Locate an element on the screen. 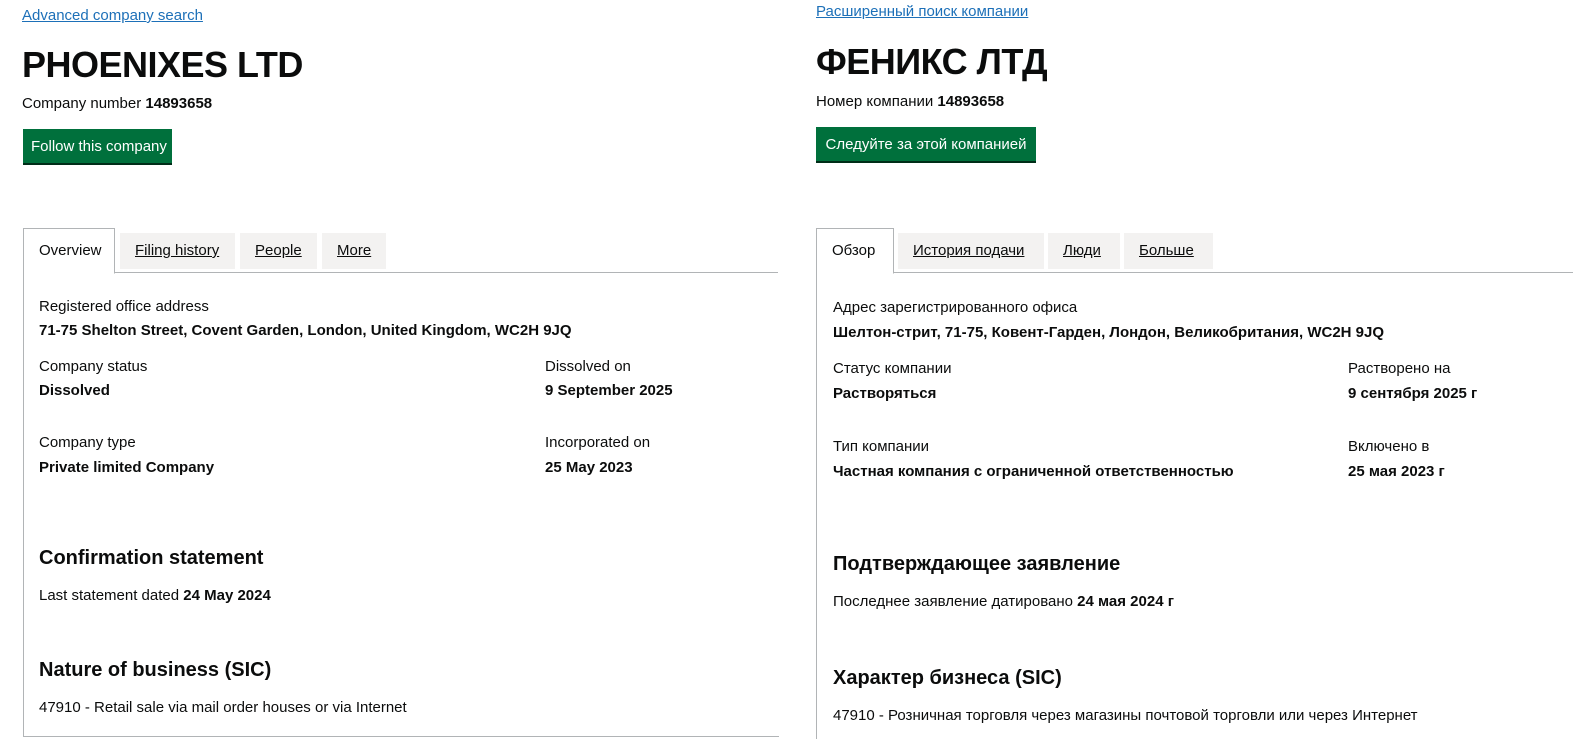 The width and height of the screenshot is (1573, 739). incorporated-on-value-ru: 25 мая 2023 г is located at coordinates (1396, 471).